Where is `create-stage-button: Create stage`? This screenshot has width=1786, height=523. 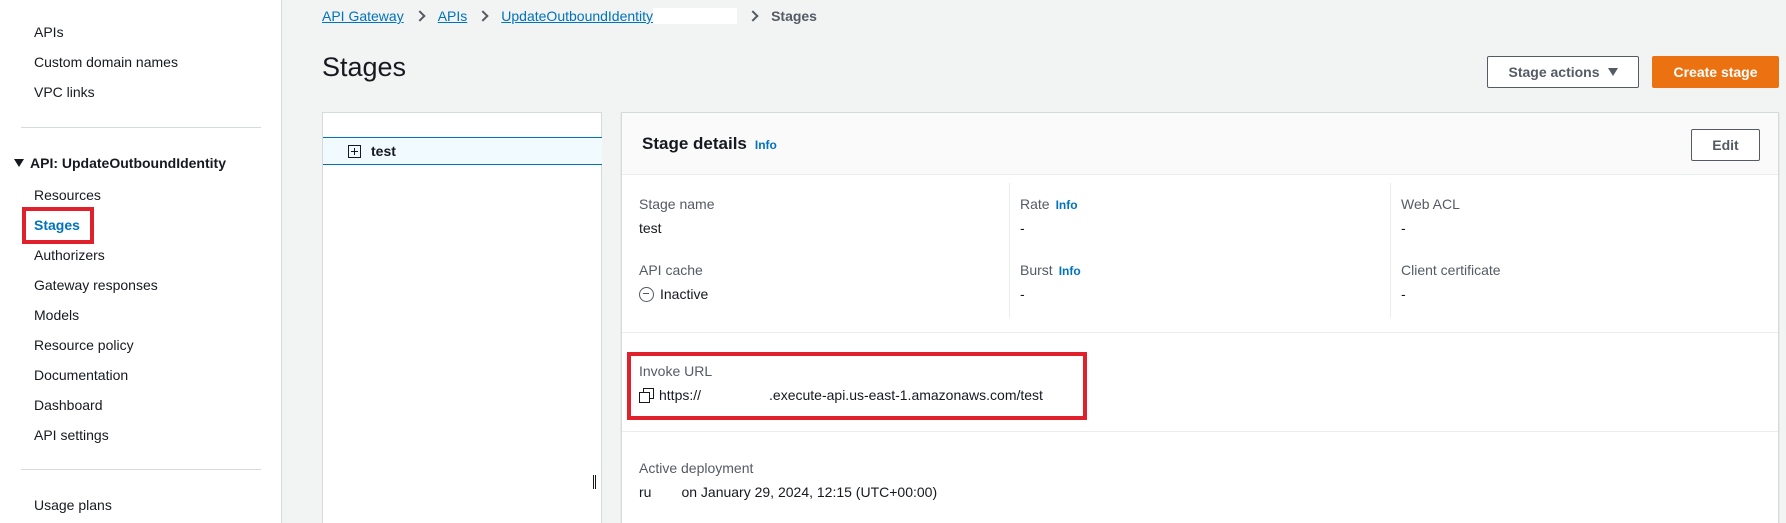
create-stage-button: Create stage is located at coordinates (1715, 72).